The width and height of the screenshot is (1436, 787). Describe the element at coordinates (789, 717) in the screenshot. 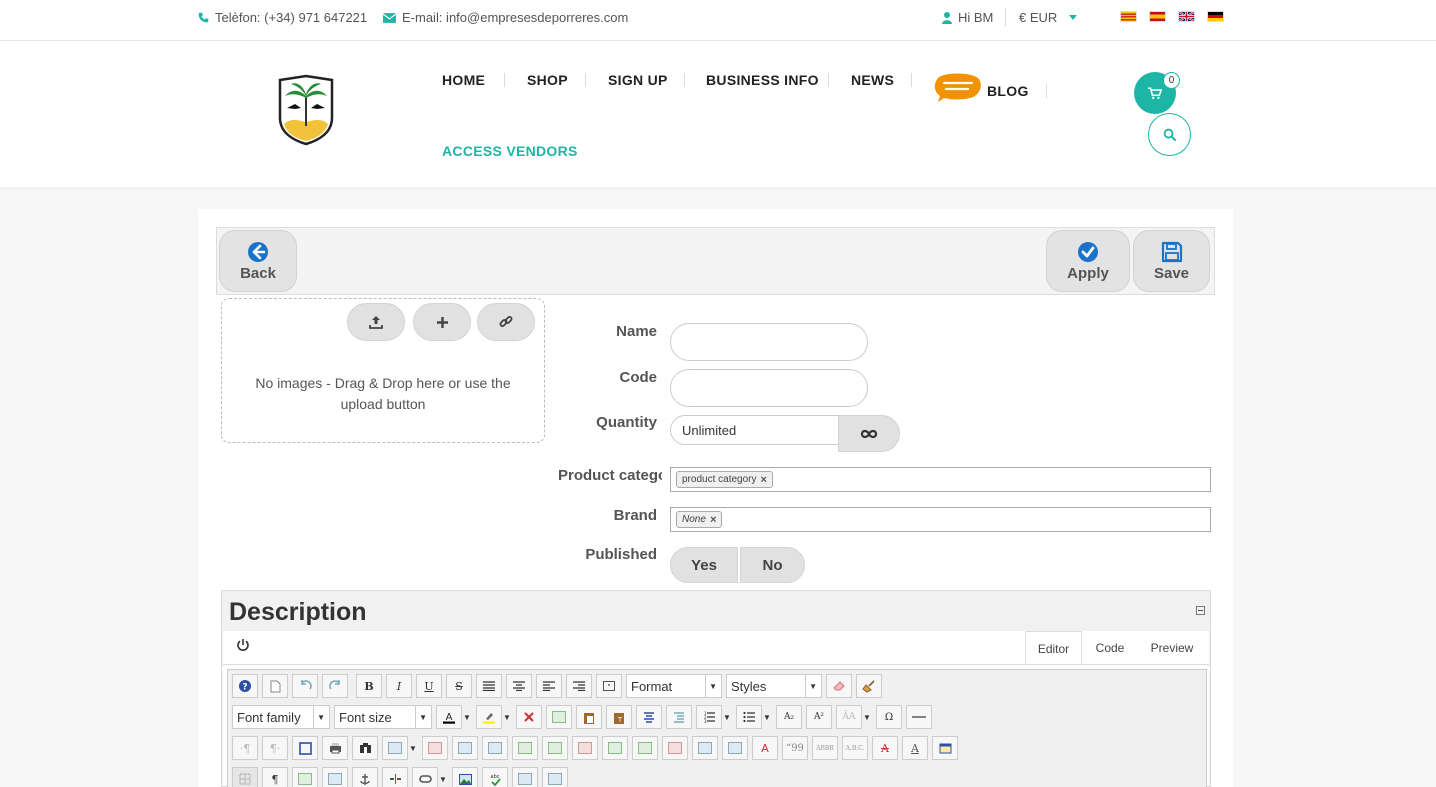

I see `subscript-icon: A₂` at that location.